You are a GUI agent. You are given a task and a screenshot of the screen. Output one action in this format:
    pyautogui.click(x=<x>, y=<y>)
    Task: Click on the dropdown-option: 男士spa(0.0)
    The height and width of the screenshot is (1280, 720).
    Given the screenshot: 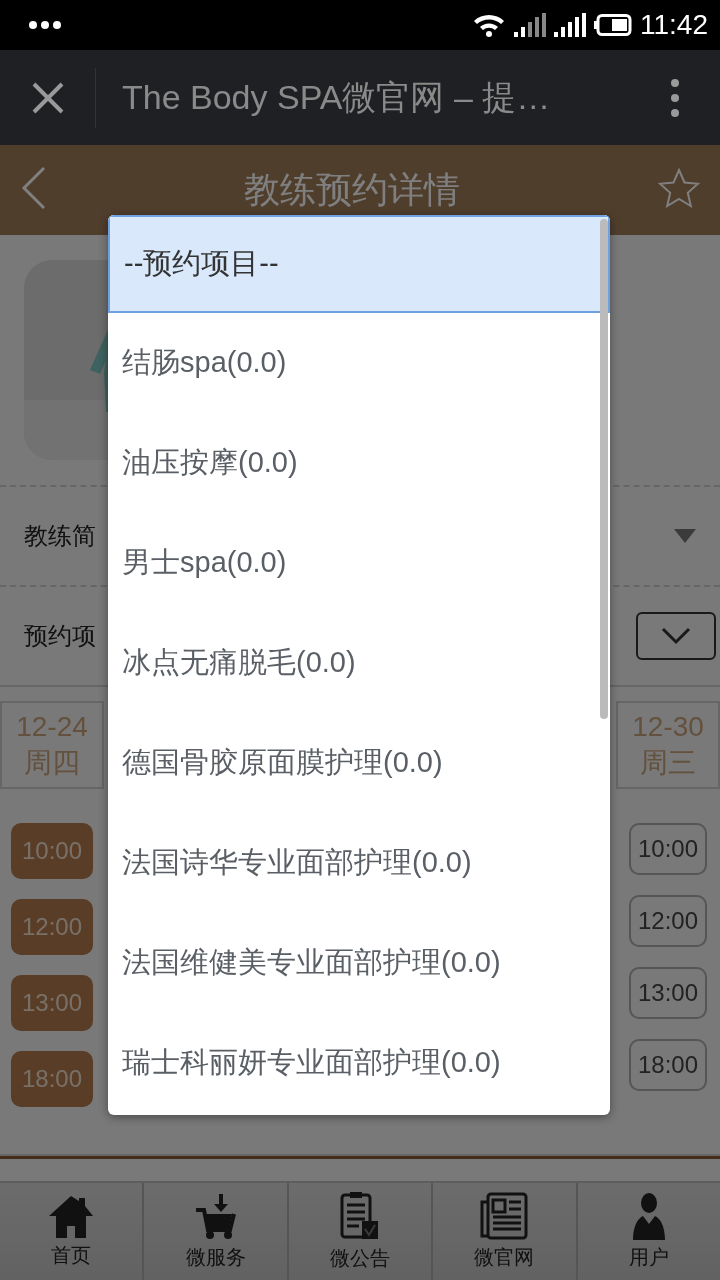 What is the action you would take?
    pyautogui.click(x=359, y=563)
    